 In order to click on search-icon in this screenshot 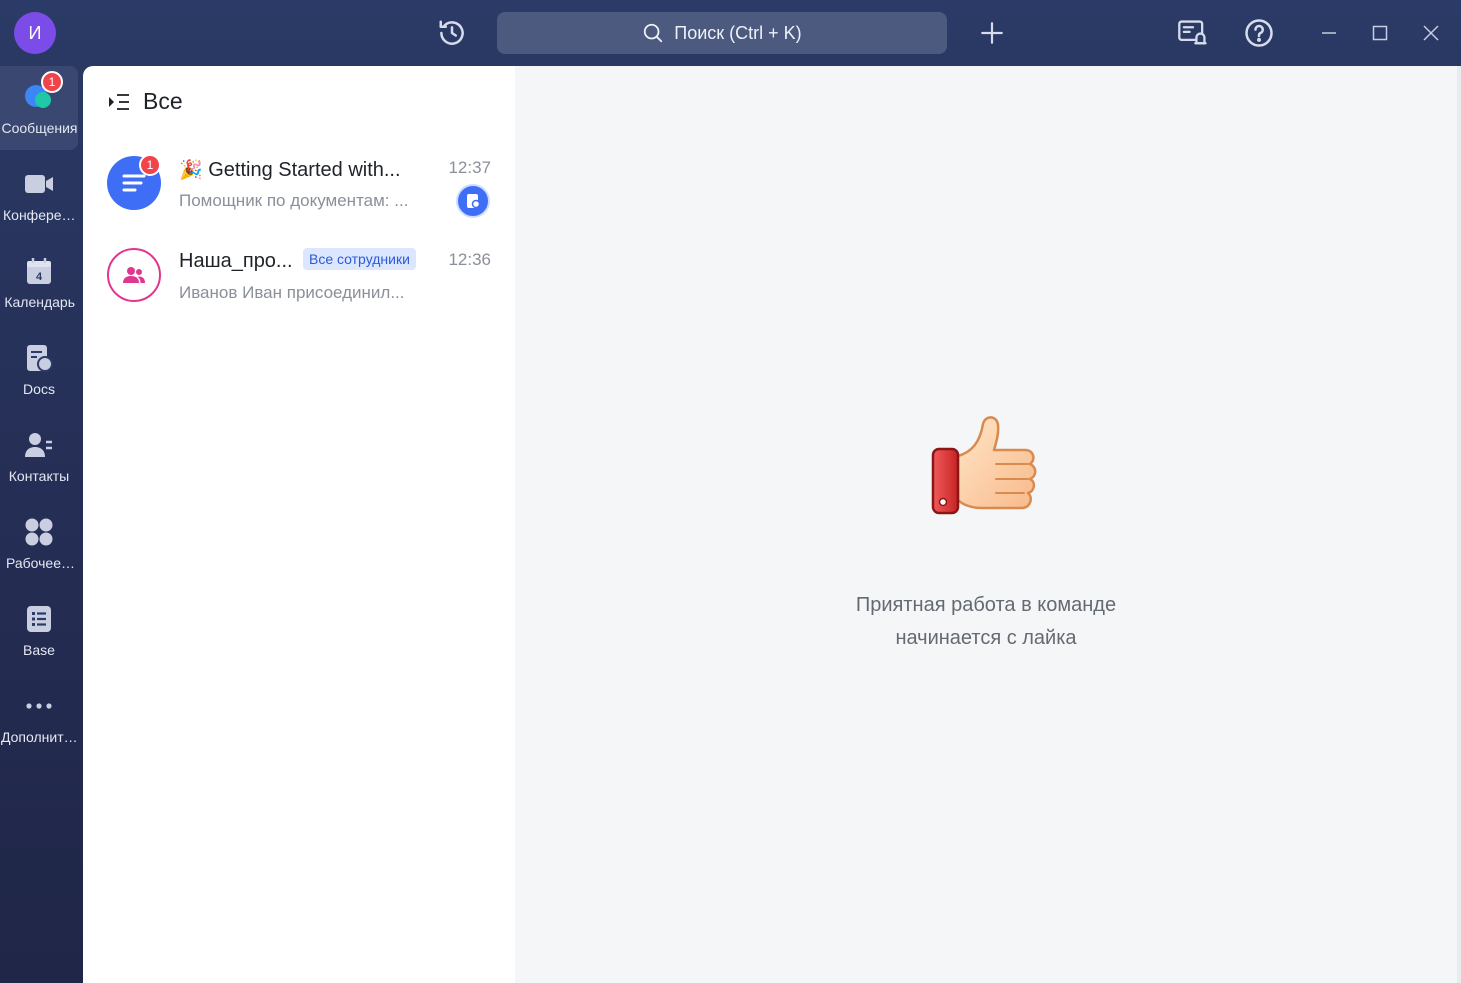, I will do `click(653, 33)`.